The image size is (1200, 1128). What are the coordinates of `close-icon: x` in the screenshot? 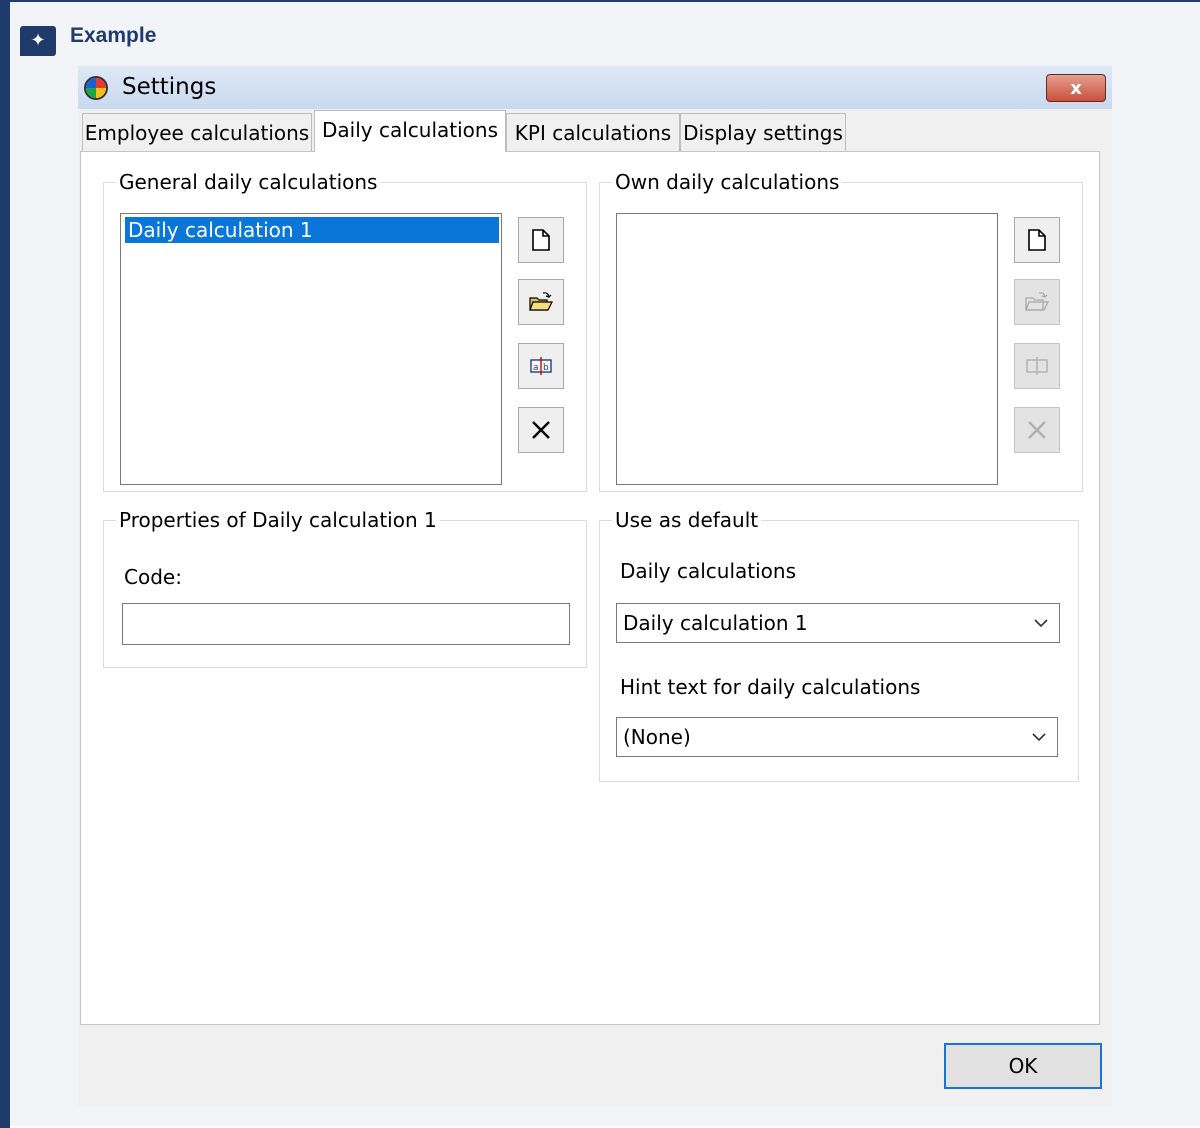 It's located at (1076, 88).